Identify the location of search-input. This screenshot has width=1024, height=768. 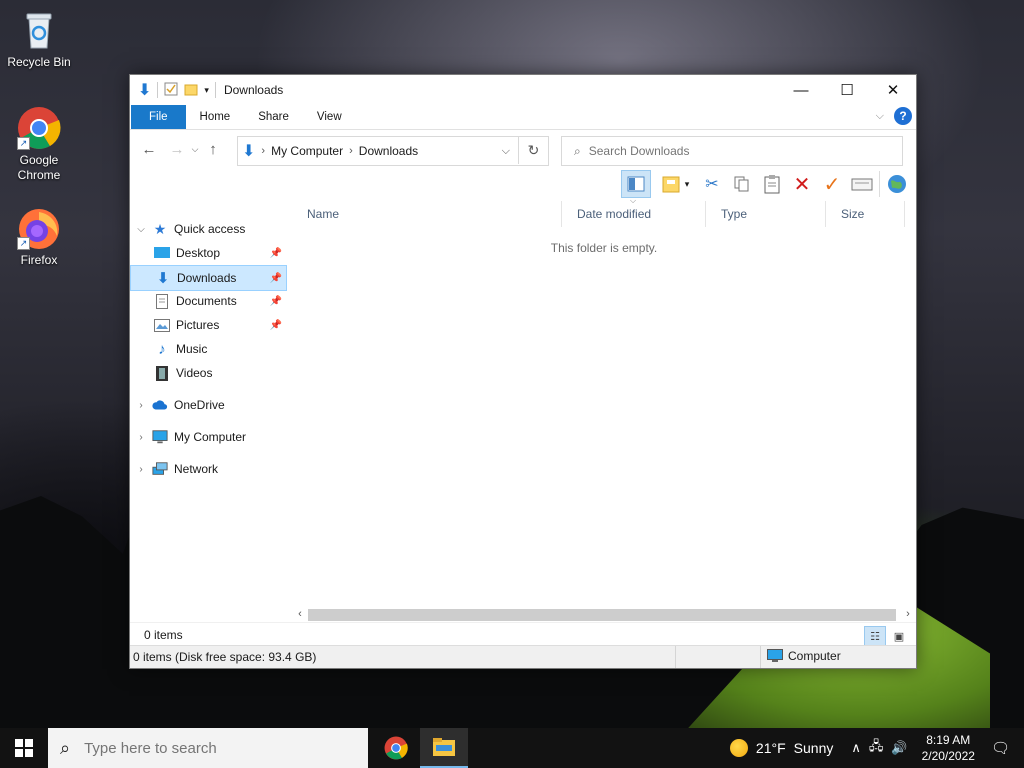
(744, 151).